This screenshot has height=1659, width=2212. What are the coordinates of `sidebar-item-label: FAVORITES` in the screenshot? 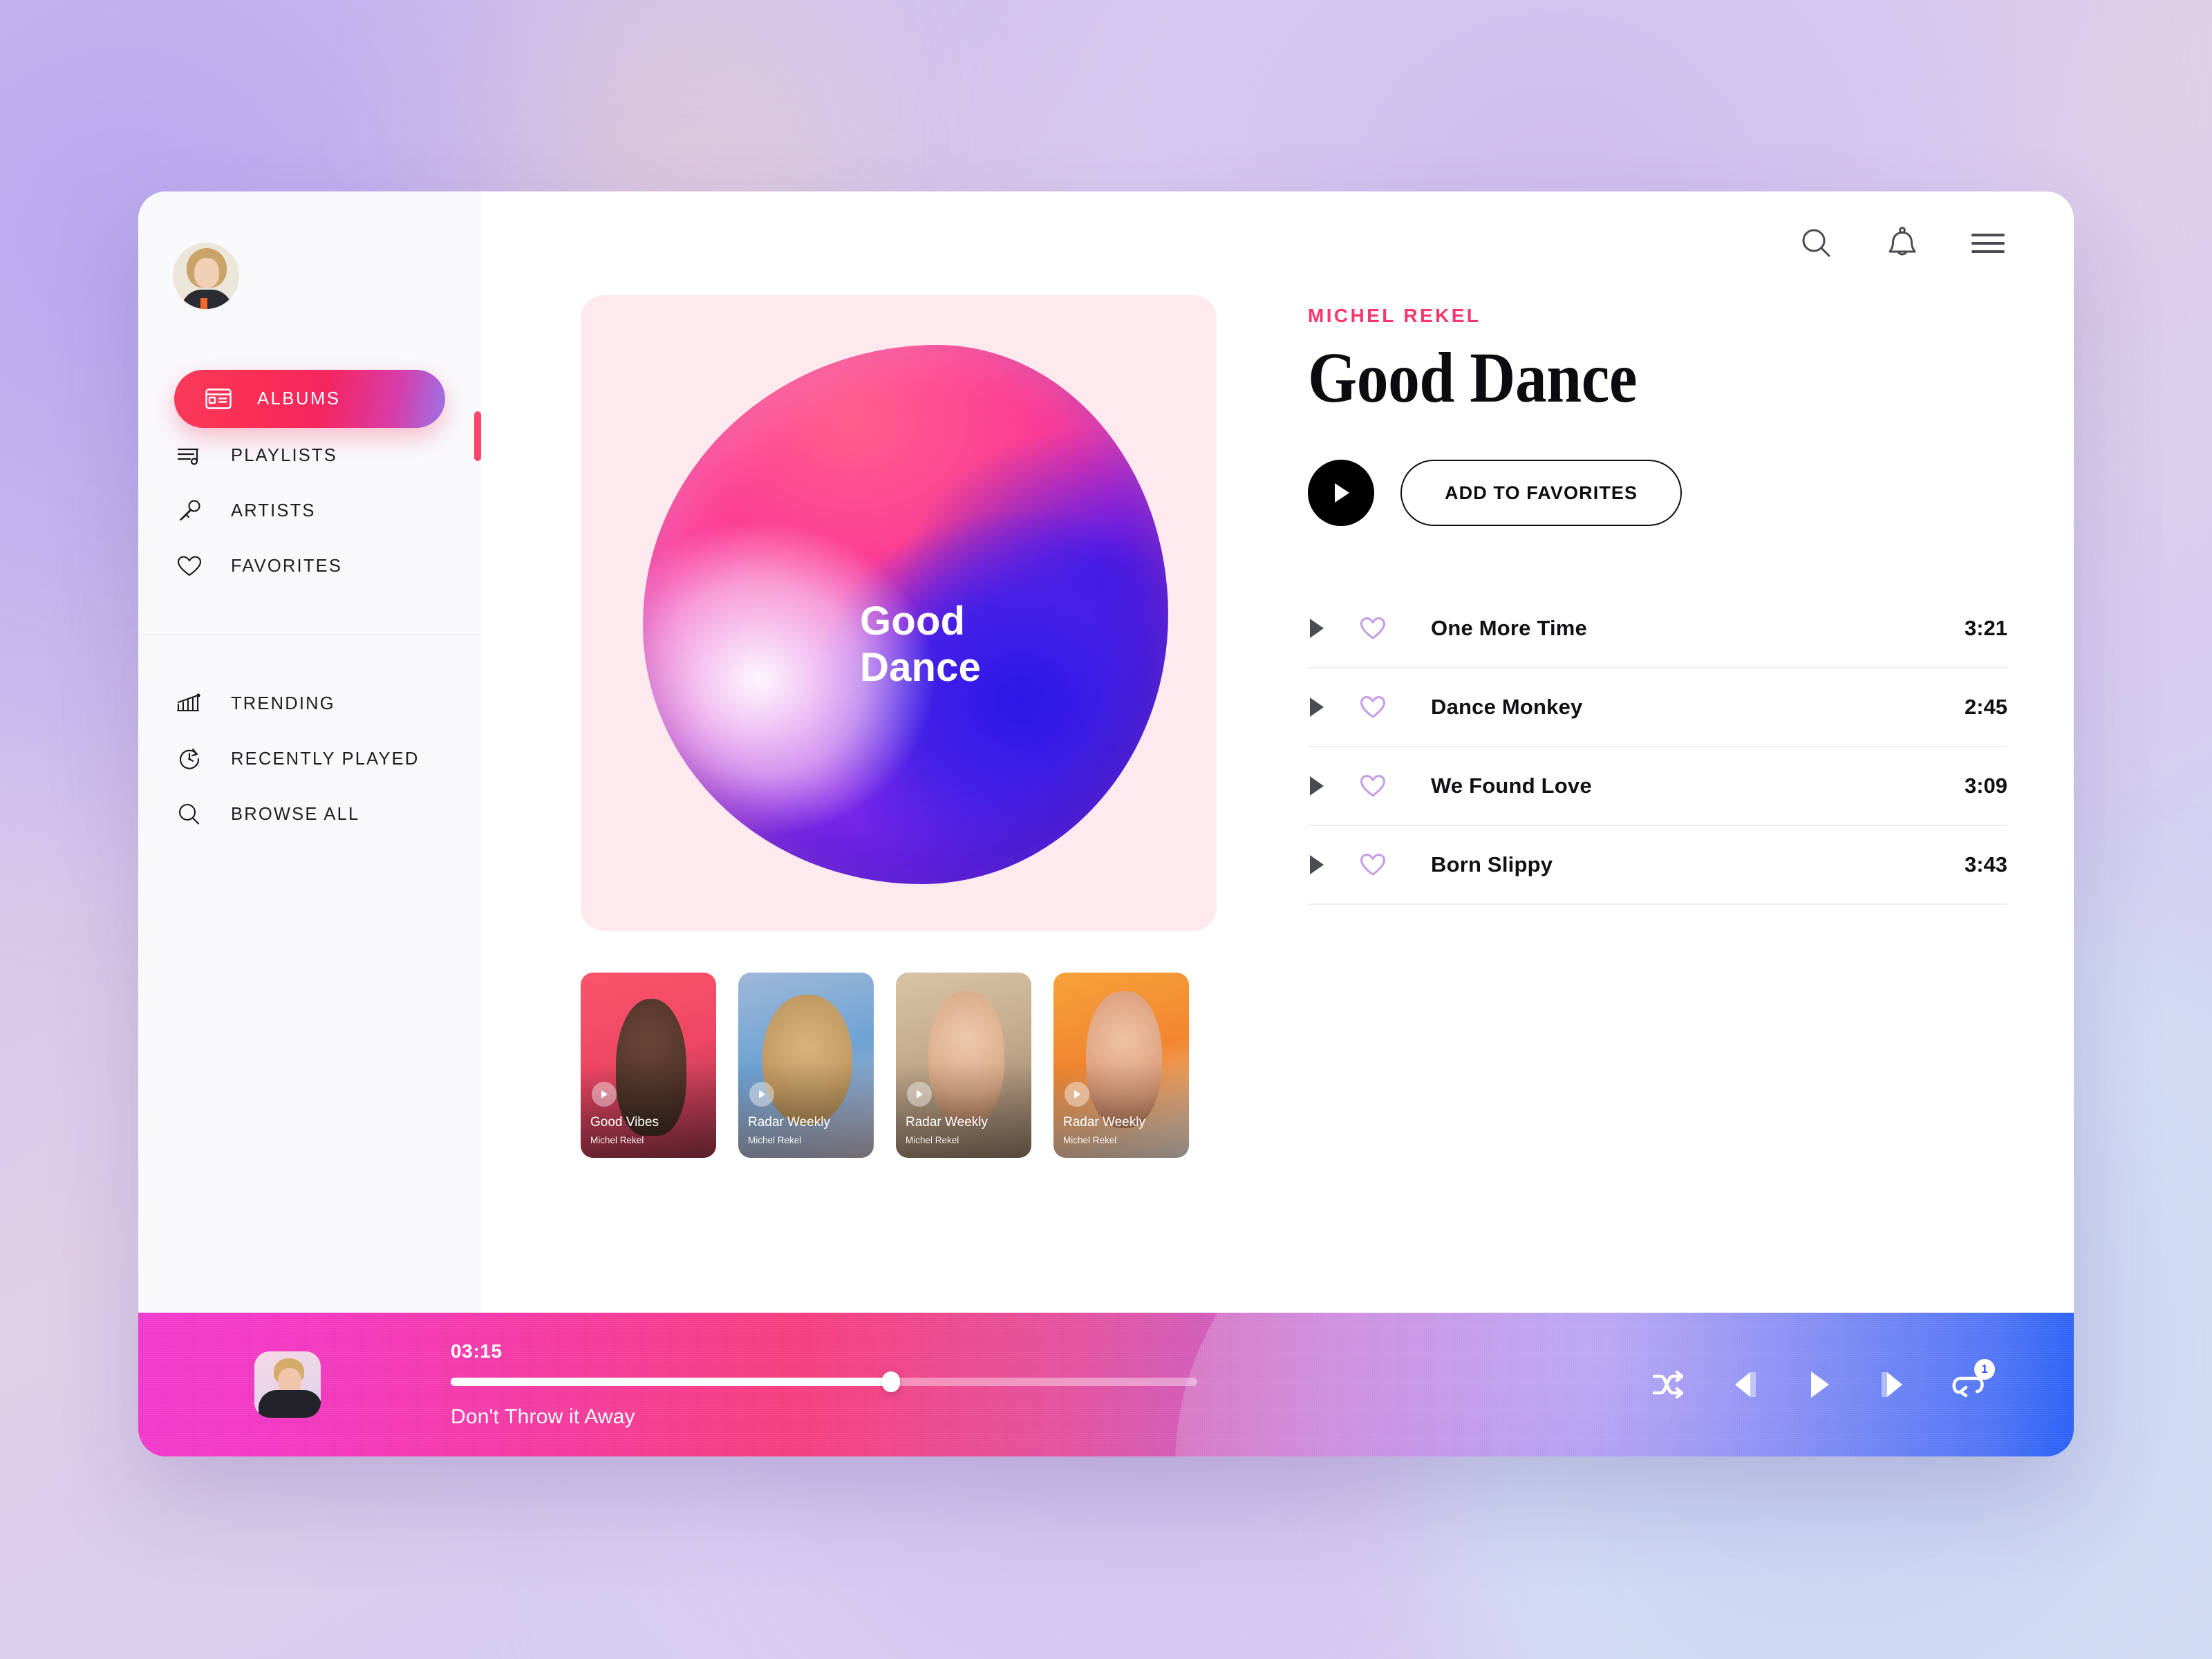 It's located at (287, 566).